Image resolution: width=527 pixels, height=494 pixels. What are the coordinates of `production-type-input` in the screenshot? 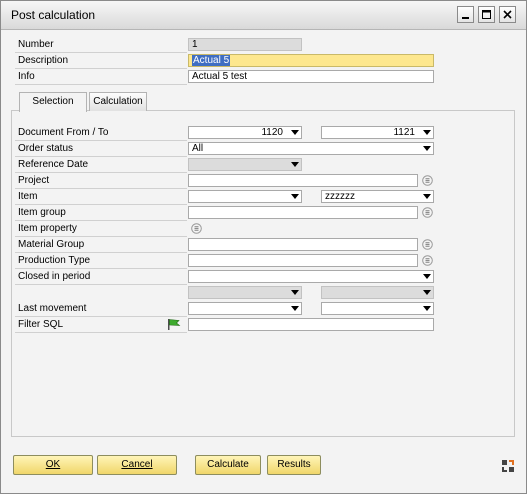 It's located at (303, 260).